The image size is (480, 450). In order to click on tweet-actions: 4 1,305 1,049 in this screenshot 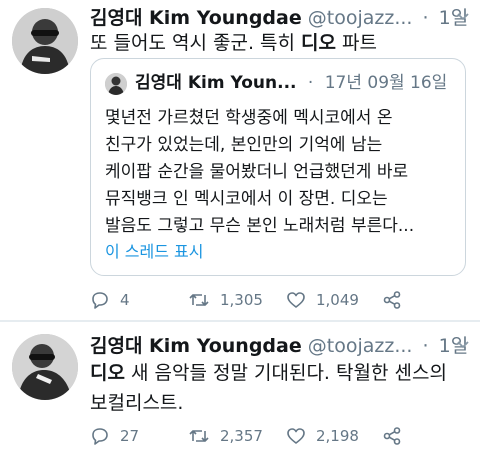, I will do `click(270, 301)`.